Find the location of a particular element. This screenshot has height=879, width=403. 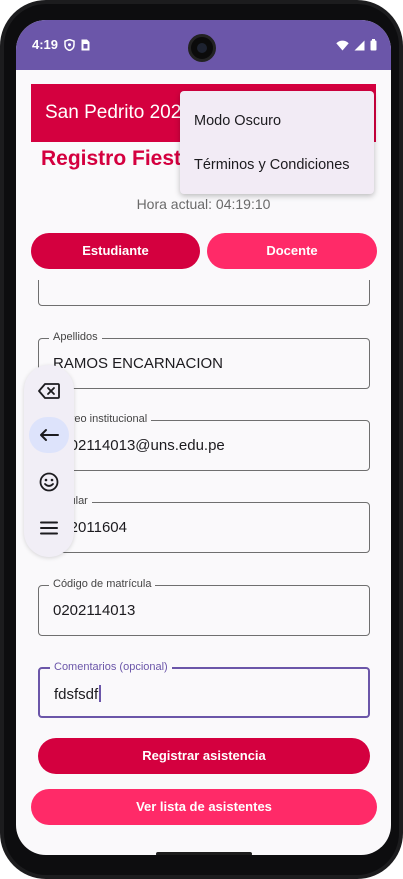

signal-icon is located at coordinates (359, 47).